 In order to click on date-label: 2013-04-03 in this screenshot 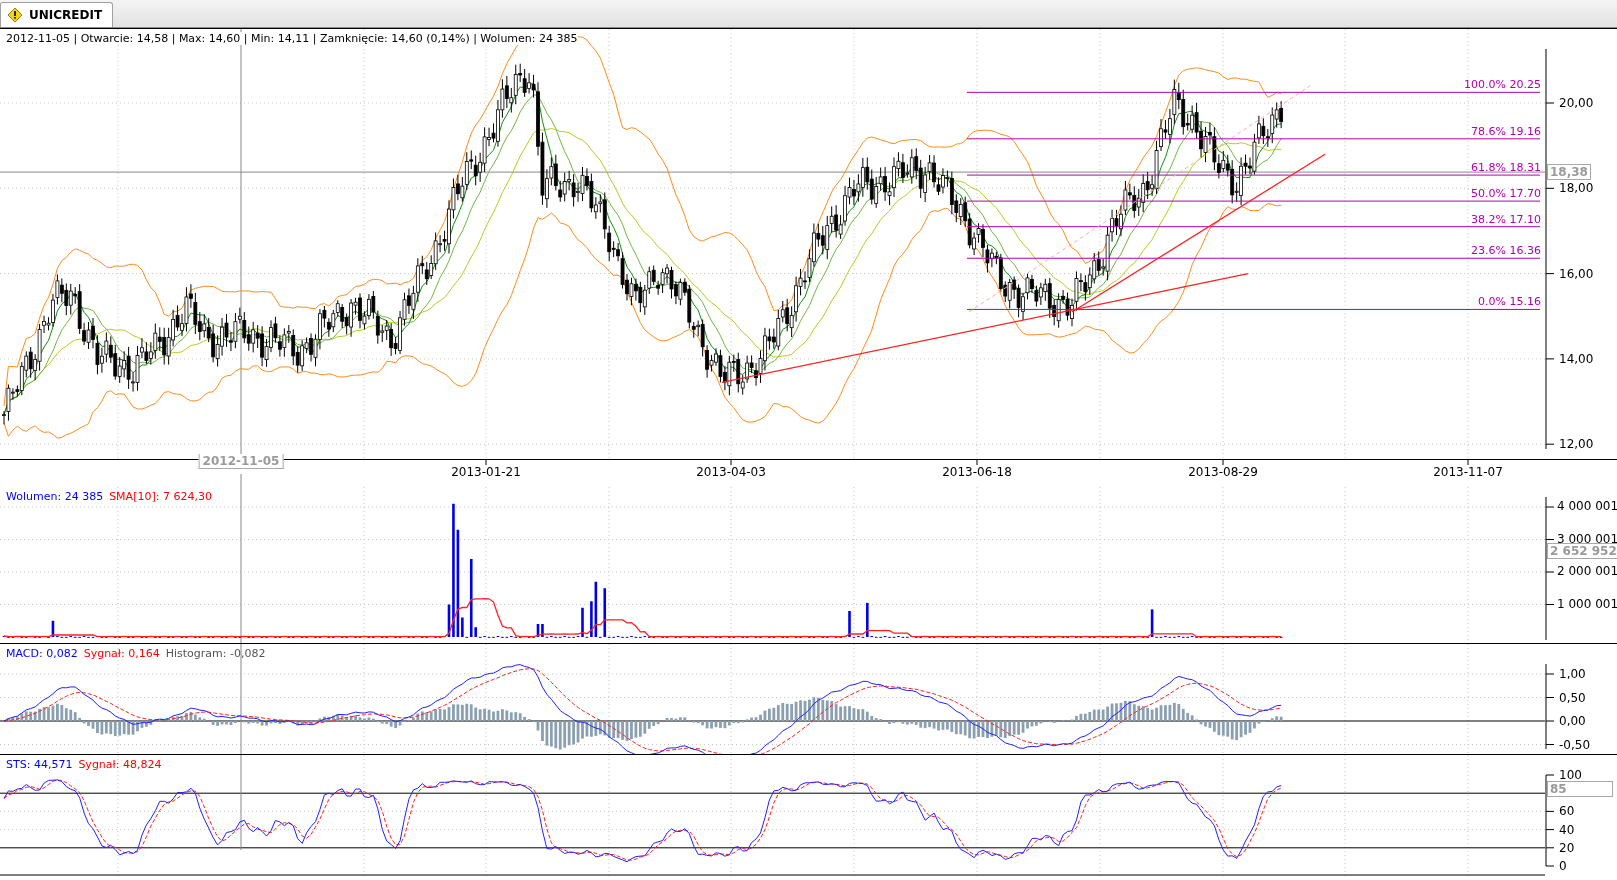, I will do `click(731, 472)`.